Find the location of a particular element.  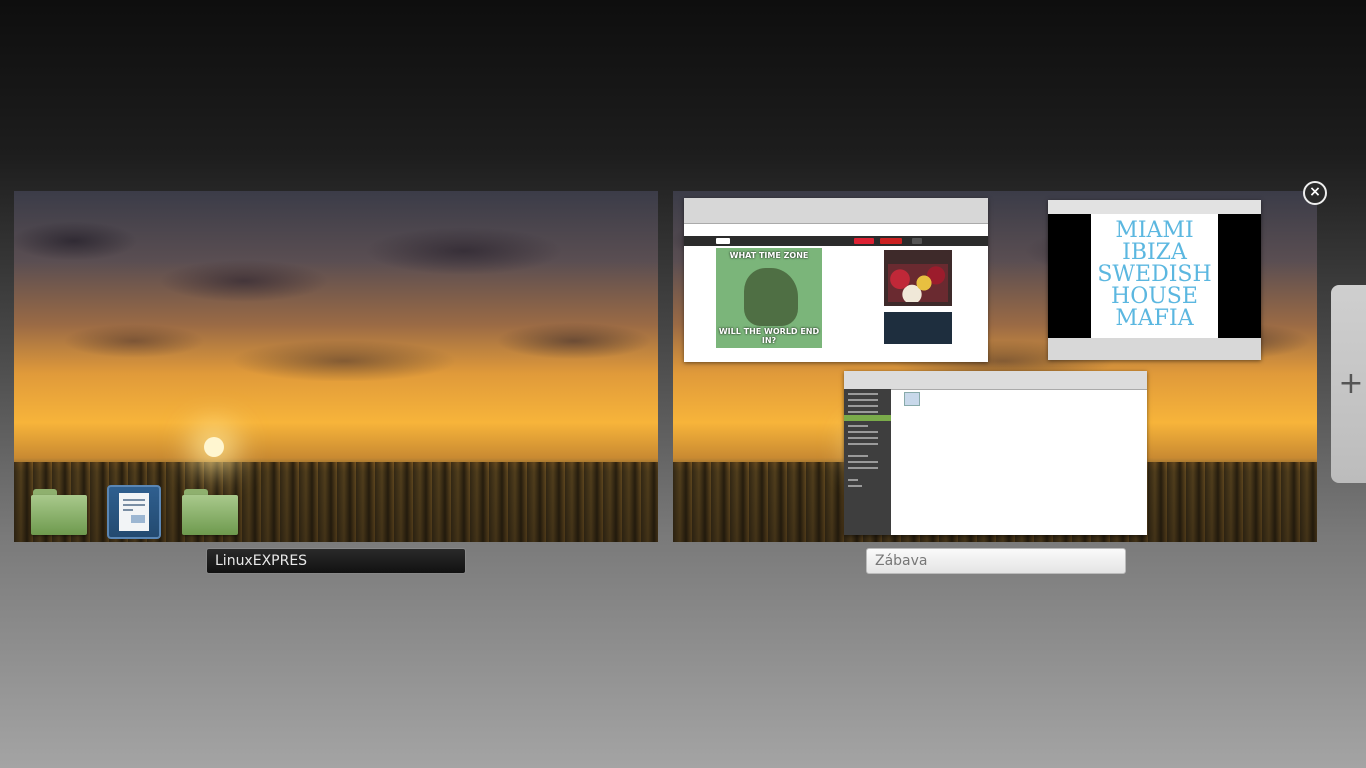

browser-toolbar is located at coordinates (836, 211).